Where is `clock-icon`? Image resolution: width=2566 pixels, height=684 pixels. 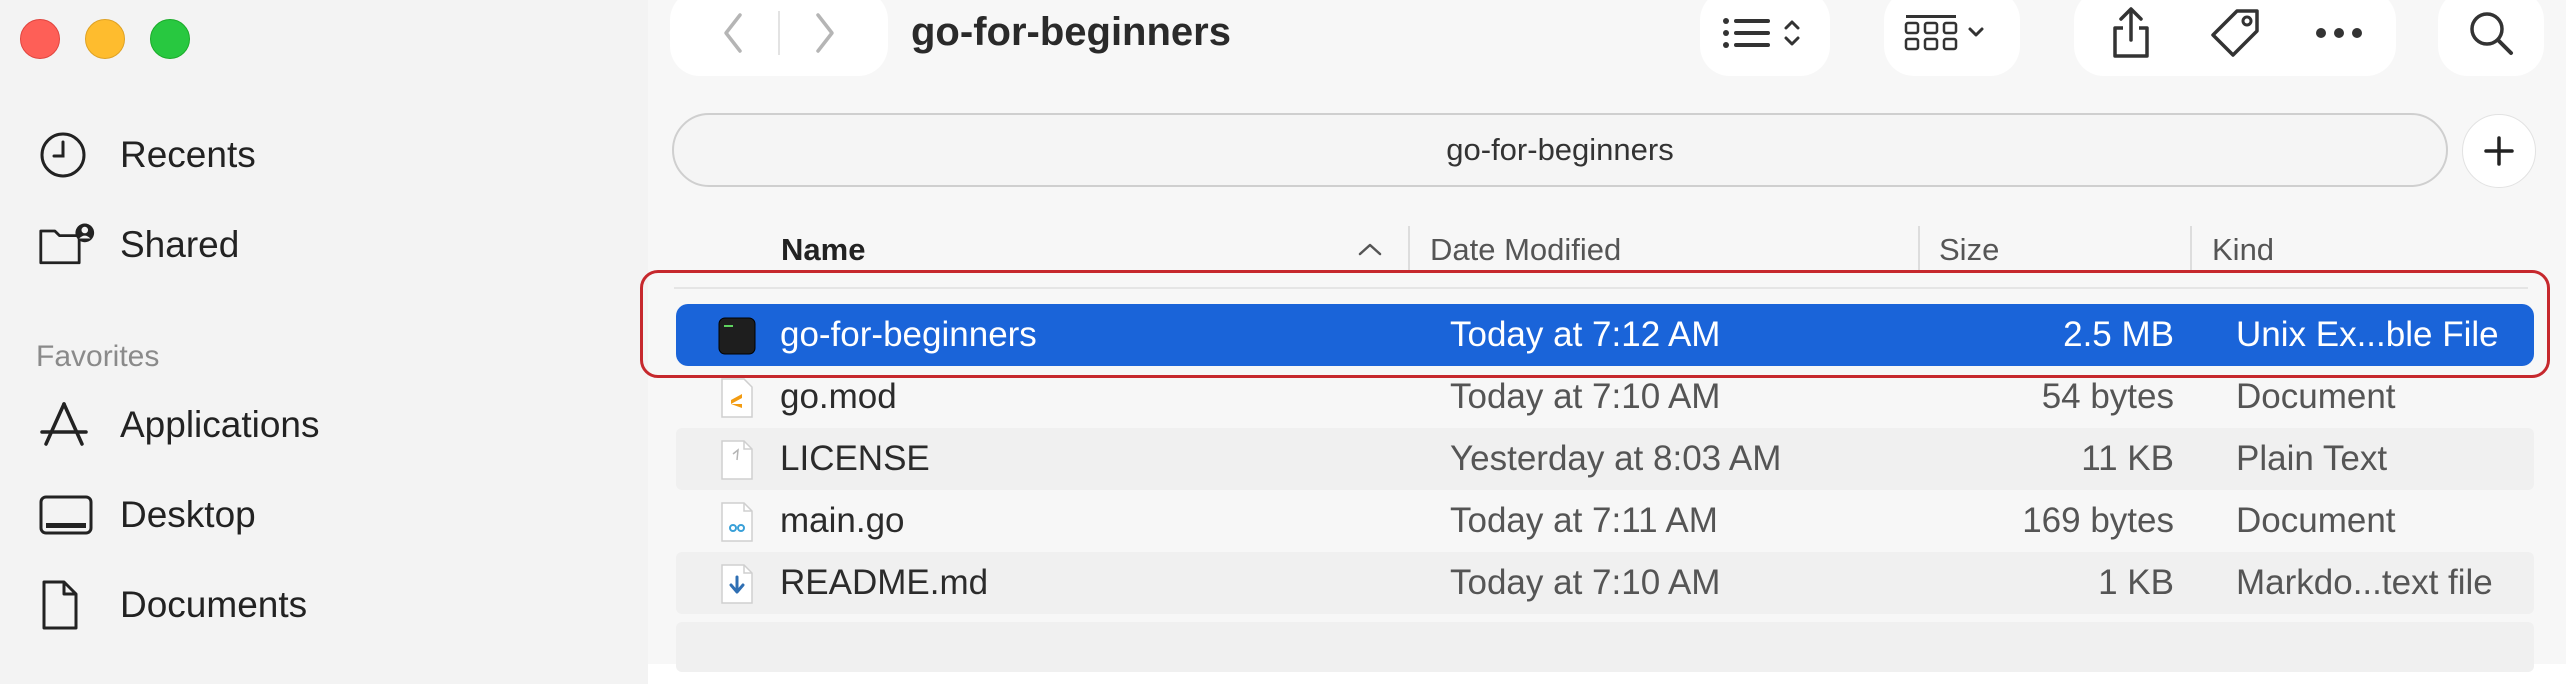
clock-icon is located at coordinates (67, 155).